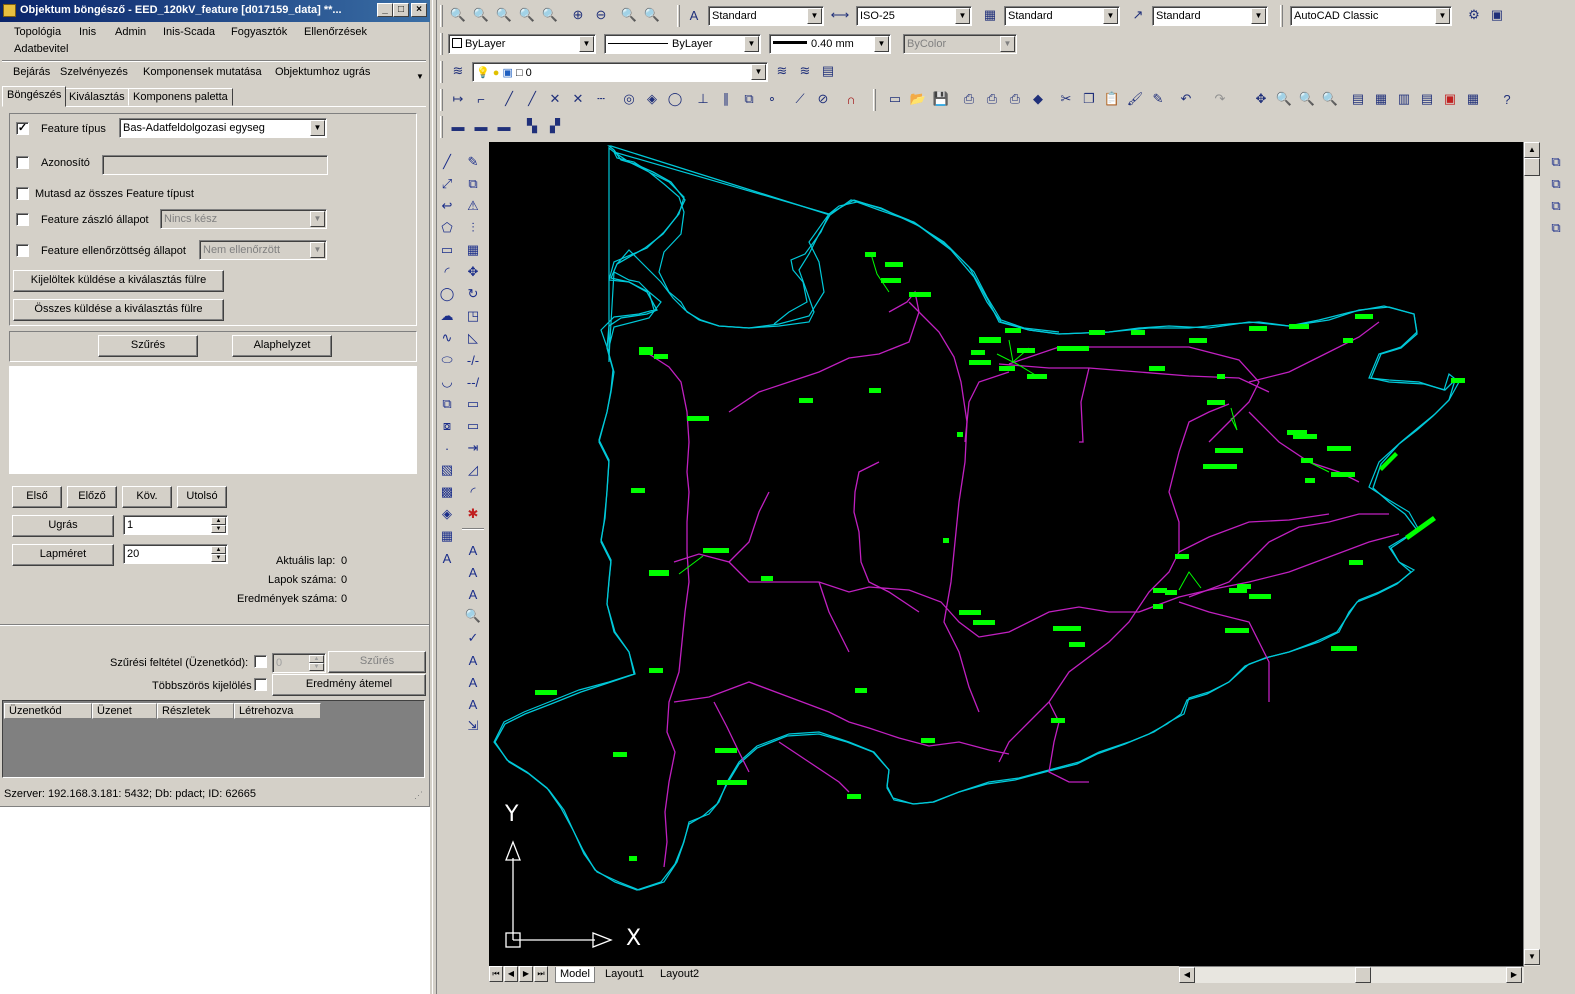  Describe the element at coordinates (447, 316) in the screenshot. I see `revision-cloud-icon: ☁` at that location.